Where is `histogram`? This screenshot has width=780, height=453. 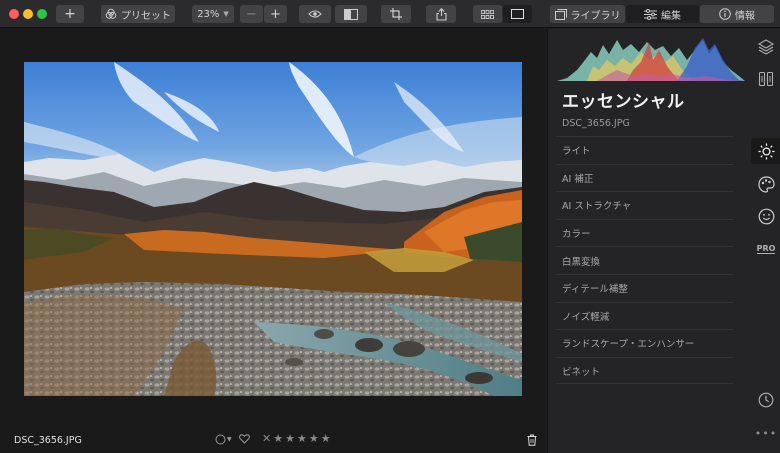
histogram is located at coordinates (651, 55).